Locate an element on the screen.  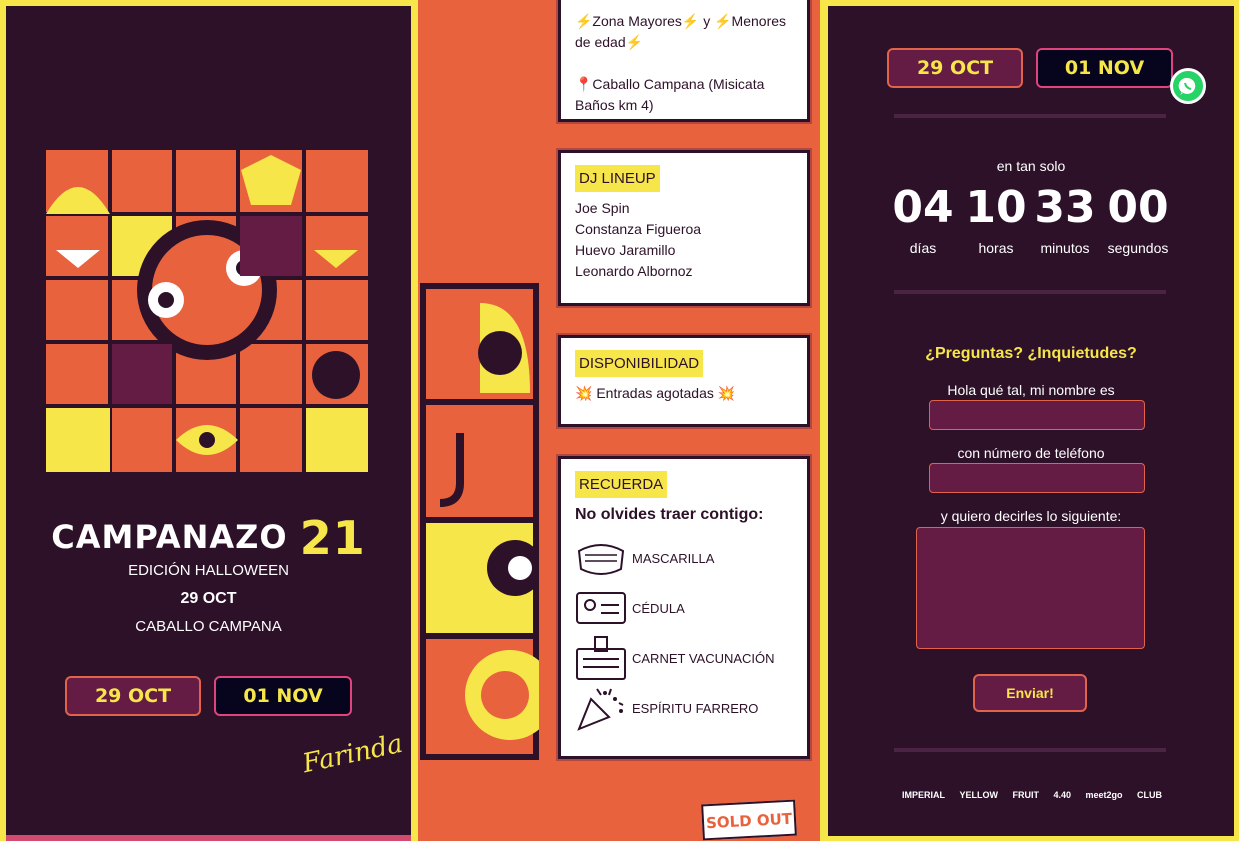
event-name: CAMPANAZO is located at coordinates (169, 537).